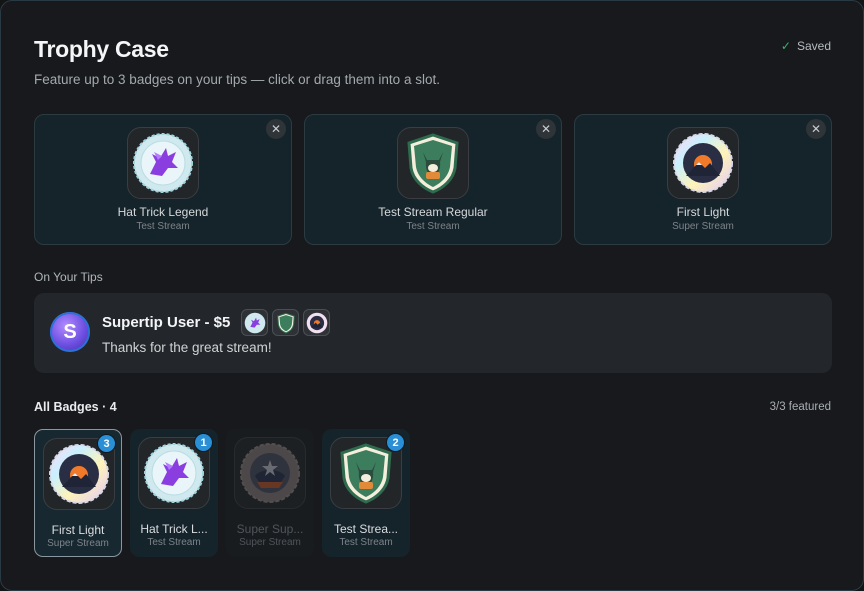  Describe the element at coordinates (75, 407) in the screenshot. I see `all-badges-label: All Badges · 4` at that location.